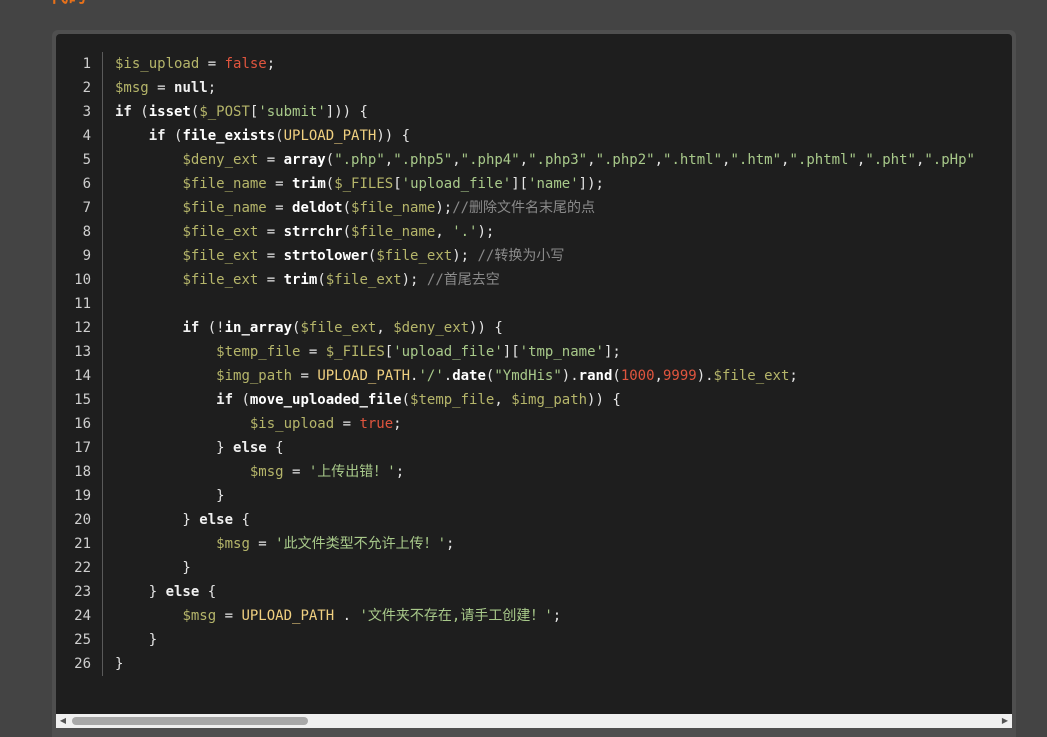  I want to click on line-number: 12, so click(82, 328).